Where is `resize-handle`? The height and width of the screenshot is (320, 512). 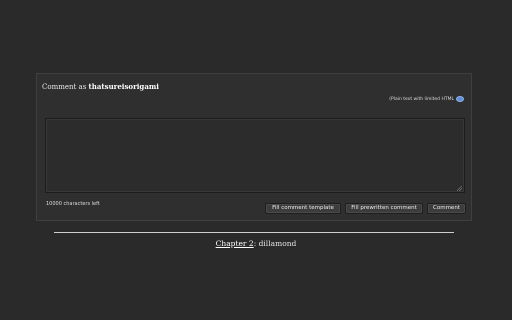
resize-handle is located at coordinates (459, 188).